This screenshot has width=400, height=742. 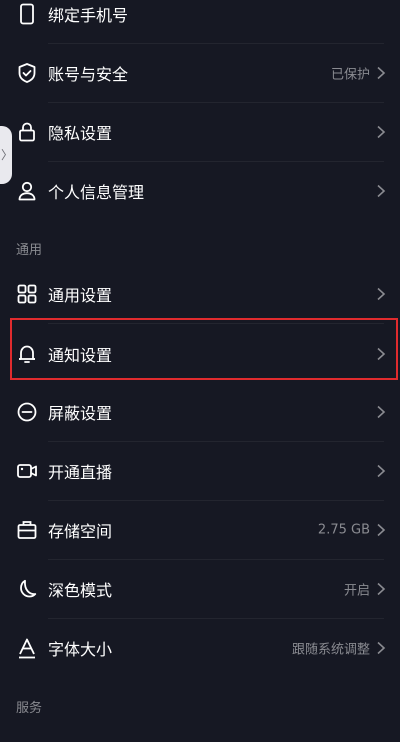 What do you see at coordinates (200, 648) in the screenshot?
I see `row-font-size: 字体大小 跟随系统调整` at bounding box center [200, 648].